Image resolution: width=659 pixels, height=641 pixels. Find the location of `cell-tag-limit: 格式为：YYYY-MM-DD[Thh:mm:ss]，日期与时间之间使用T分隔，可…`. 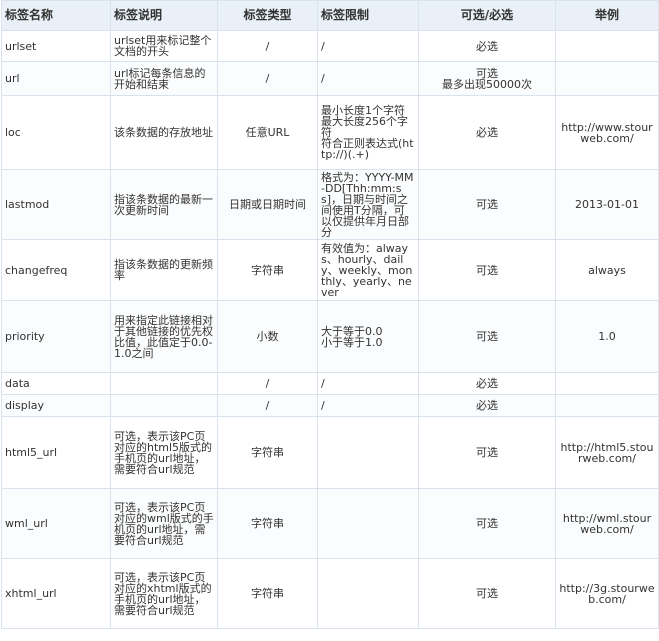

cell-tag-limit: 格式为：YYYY-MM-DD[Thh:mm:ss]，日期与时间之间使用T分隔，可… is located at coordinates (368, 204).